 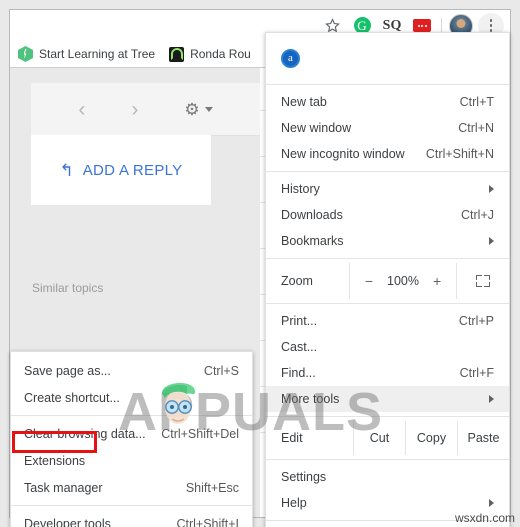 I want to click on bookmark-item-treehouse: Start Learning at Tree, so click(x=86, y=54).